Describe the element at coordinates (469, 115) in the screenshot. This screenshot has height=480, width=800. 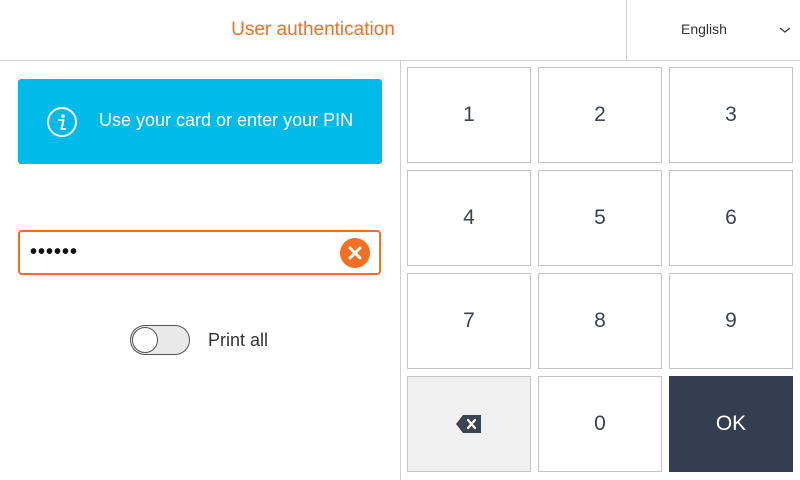
I see `key-1: 1` at that location.